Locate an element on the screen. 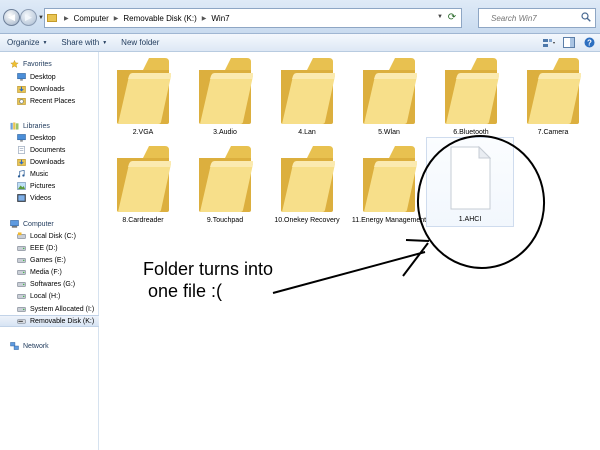 The image size is (600, 450). nav-item-desktop: Desktop is located at coordinates (49, 77).